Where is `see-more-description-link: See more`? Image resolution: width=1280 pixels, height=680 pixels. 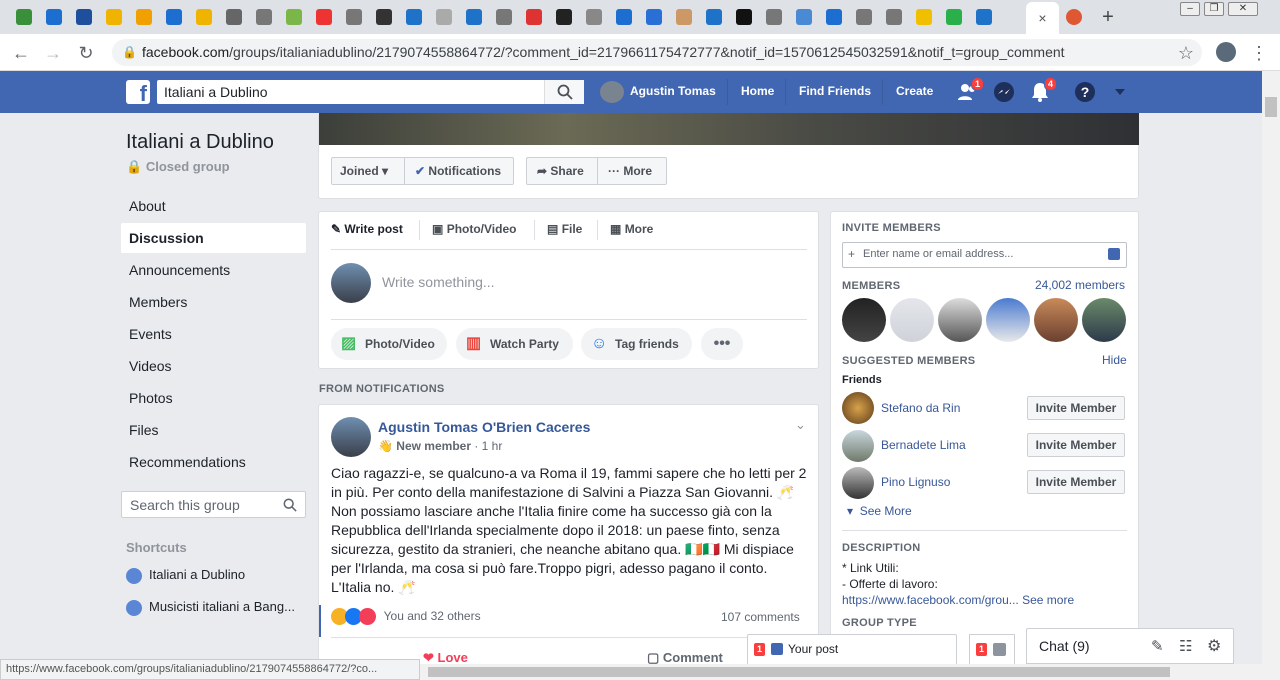
see-more-description-link: See more is located at coordinates (1048, 600).